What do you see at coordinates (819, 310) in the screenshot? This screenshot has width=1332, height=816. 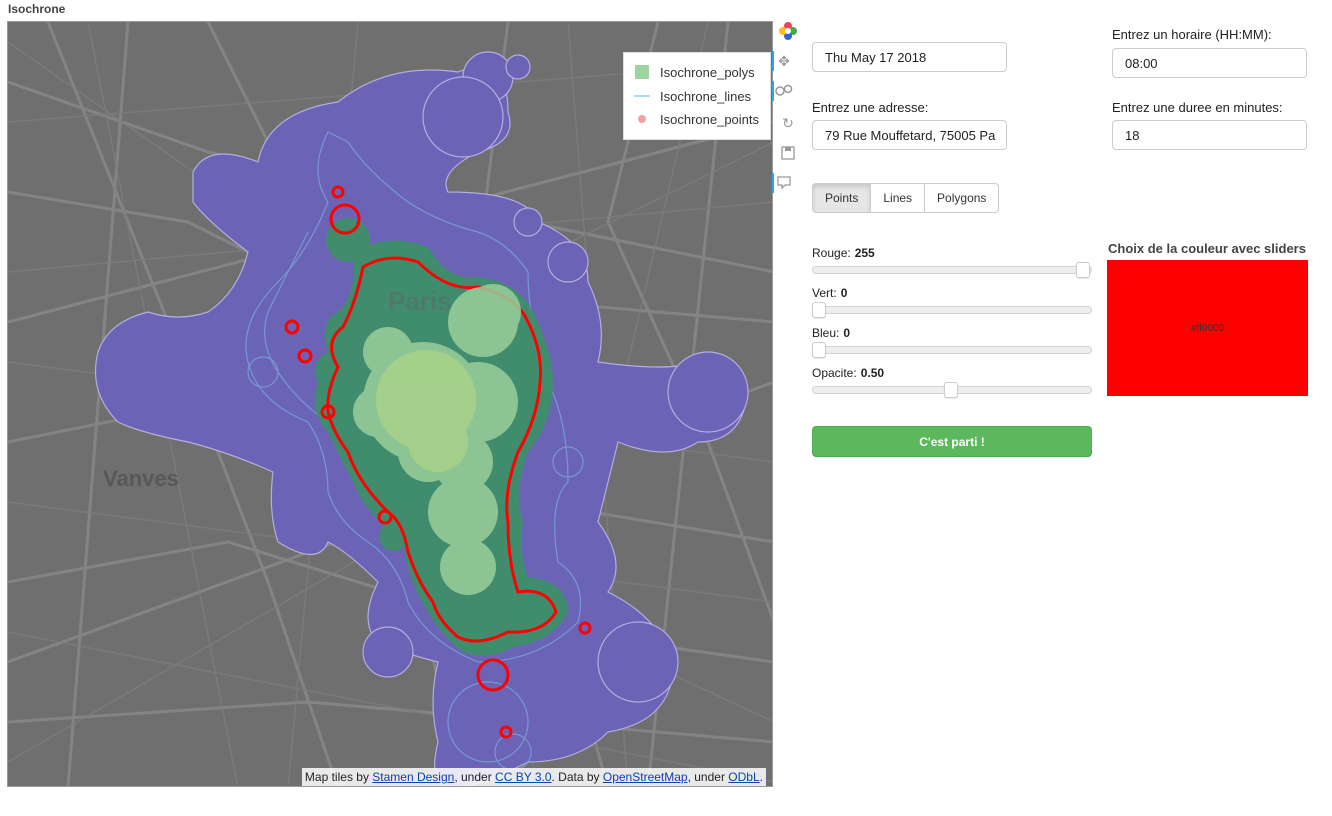 I see `green-slider-handle` at bounding box center [819, 310].